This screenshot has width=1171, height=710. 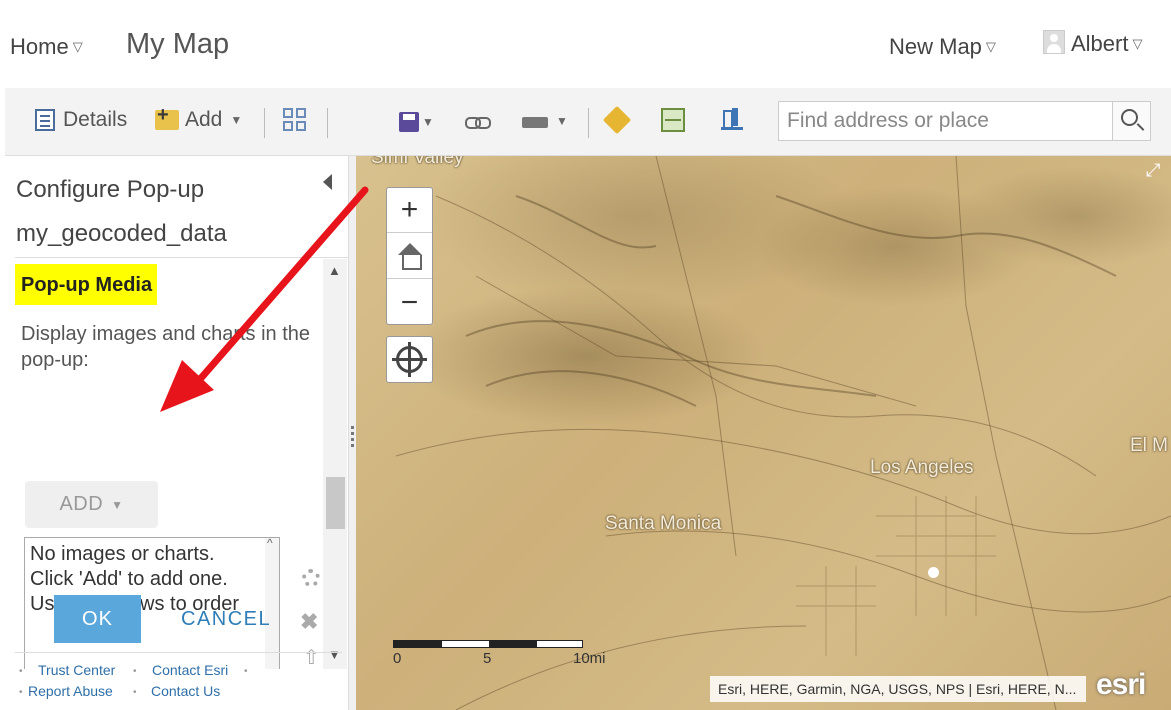 What do you see at coordinates (535, 123) in the screenshot?
I see `print-icon` at bounding box center [535, 123].